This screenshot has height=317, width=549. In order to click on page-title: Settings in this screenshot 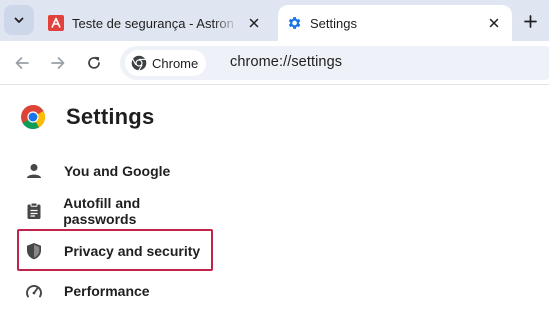, I will do `click(110, 116)`.